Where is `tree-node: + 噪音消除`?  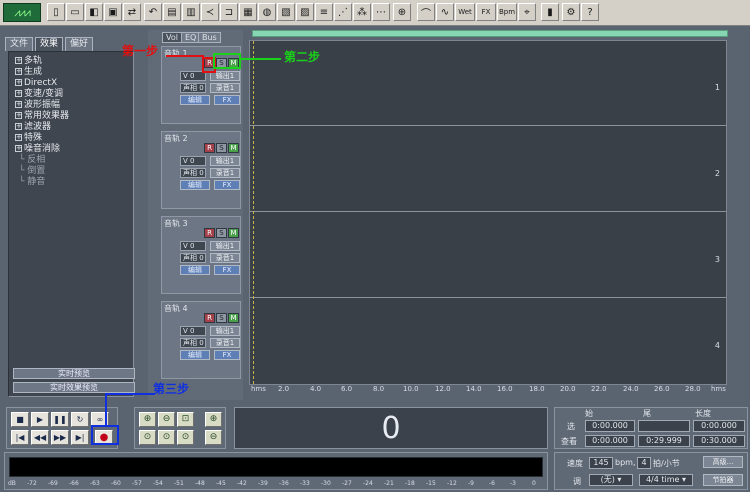 tree-node: + 噪音消除 is located at coordinates (37, 149).